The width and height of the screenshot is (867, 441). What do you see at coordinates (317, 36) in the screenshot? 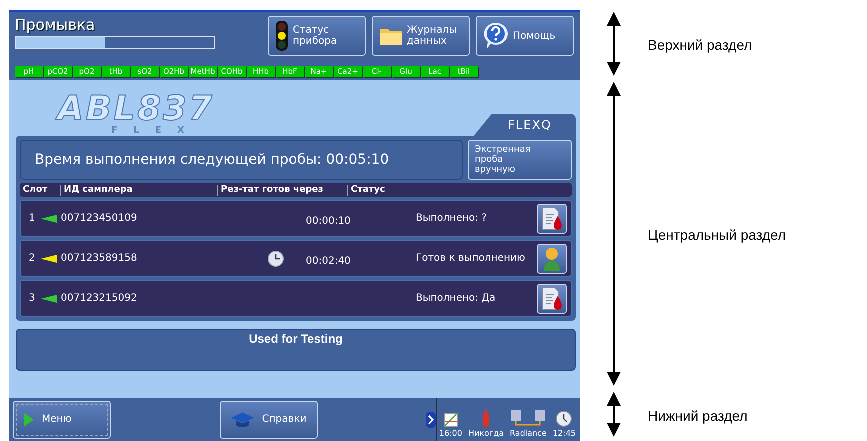
I see `instrument-status-button: Статус прибора` at bounding box center [317, 36].